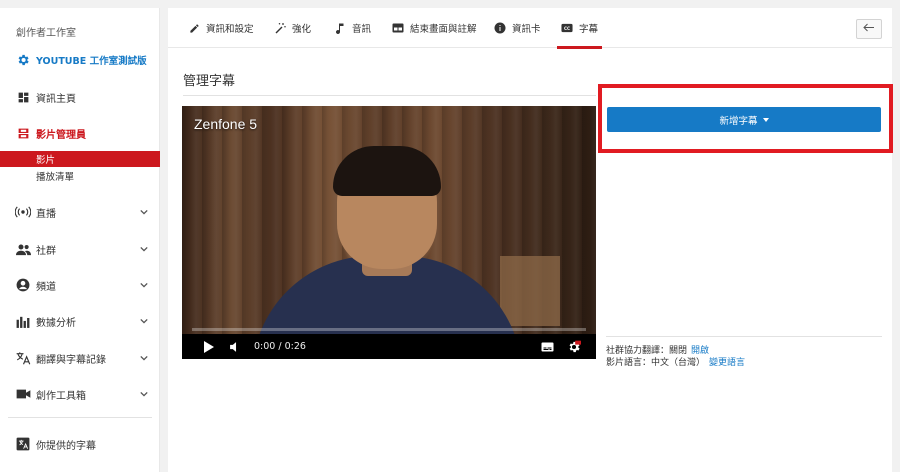 The width and height of the screenshot is (900, 472). Describe the element at coordinates (194, 28) in the screenshot. I see `pencil-icon` at that location.